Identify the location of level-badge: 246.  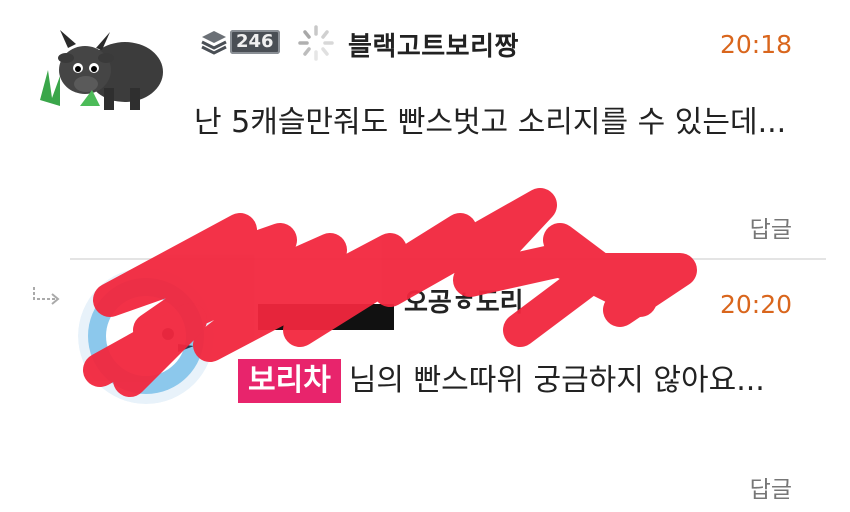
(240, 42).